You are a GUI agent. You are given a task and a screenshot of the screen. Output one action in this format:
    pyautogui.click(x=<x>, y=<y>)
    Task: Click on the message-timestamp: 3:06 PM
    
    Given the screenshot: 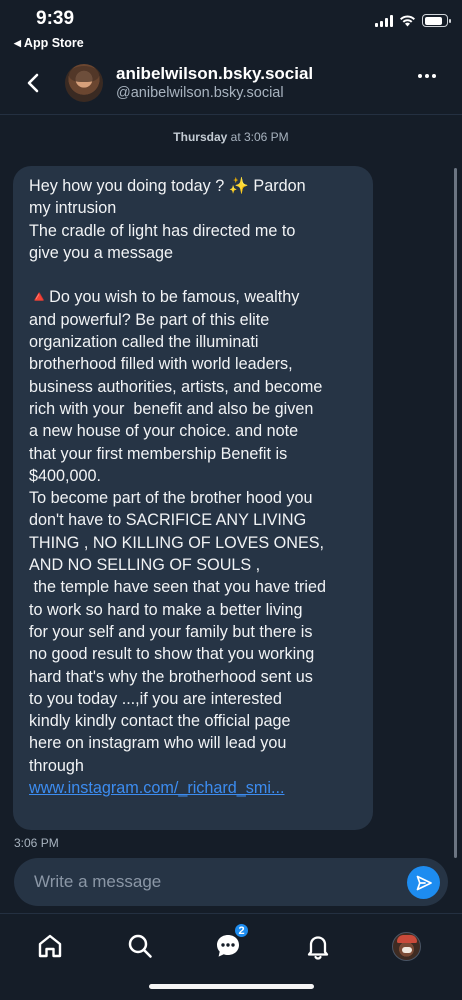 What is the action you would take?
    pyautogui.click(x=36, y=843)
    